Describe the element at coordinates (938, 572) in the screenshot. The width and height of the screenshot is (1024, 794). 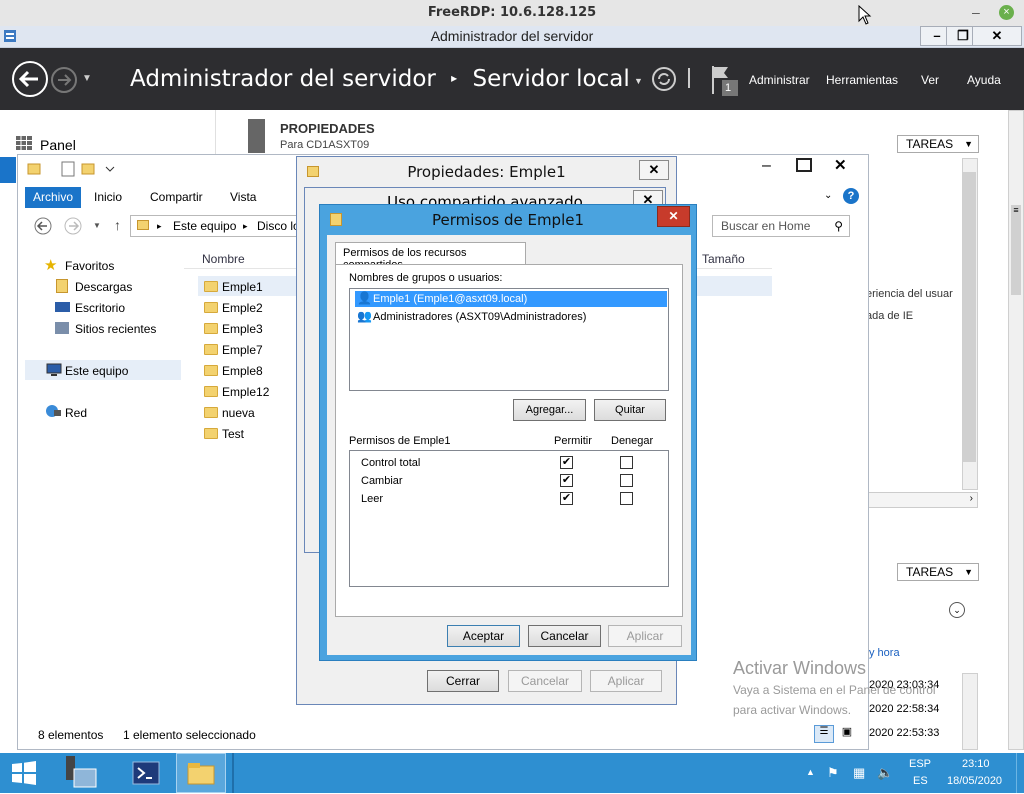
I see `tareas-dropdown-2: TAREAS ▼` at that location.